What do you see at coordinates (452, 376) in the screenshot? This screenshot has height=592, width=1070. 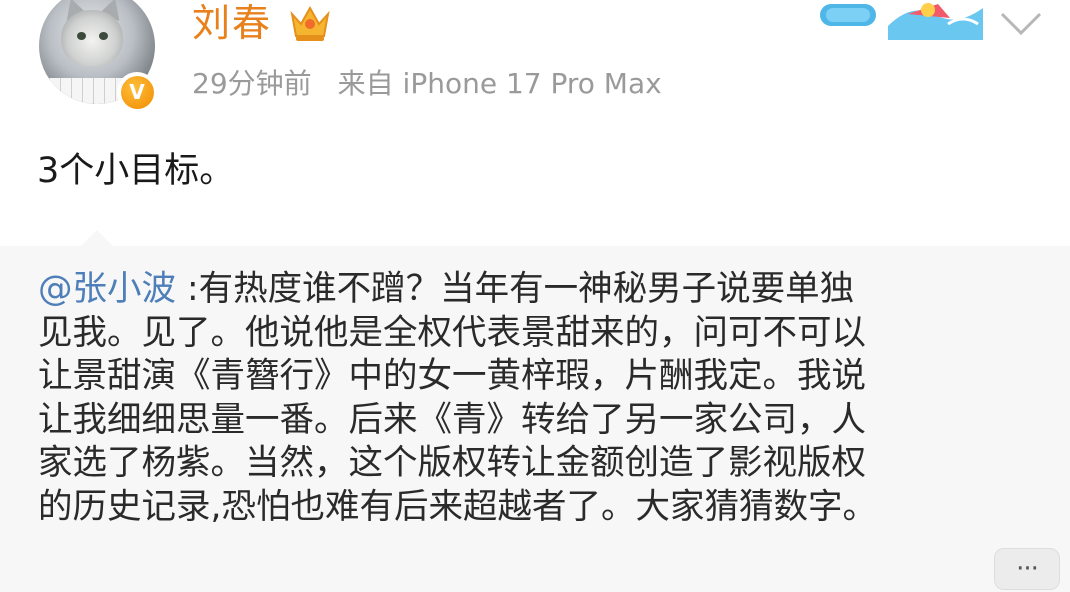 I see `repost-line: 让景甜演《青簪行》中的女一黄梓瑕，片酬我定。我说` at bounding box center [452, 376].